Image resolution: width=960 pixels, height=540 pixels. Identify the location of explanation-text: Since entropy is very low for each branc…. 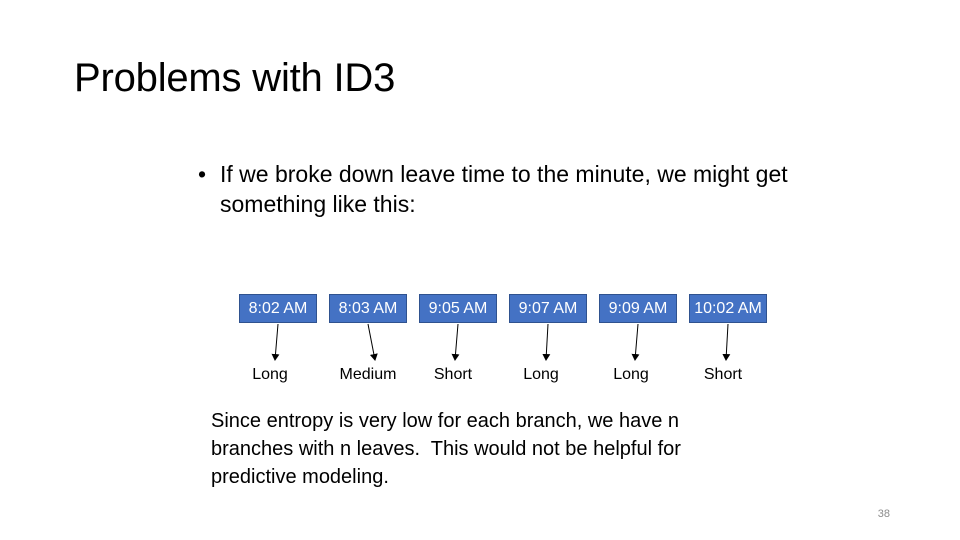
(446, 449).